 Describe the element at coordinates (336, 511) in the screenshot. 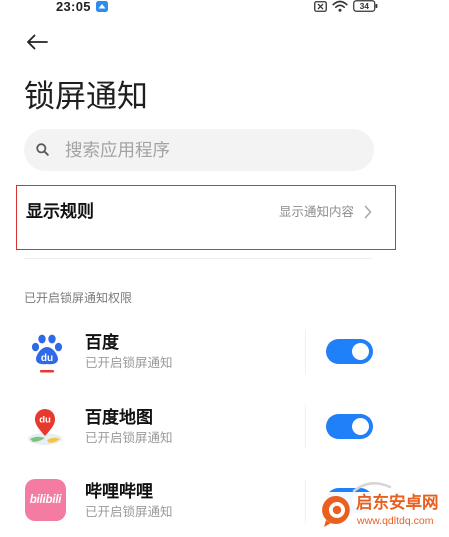

I see `watermark-logo-icon` at that location.